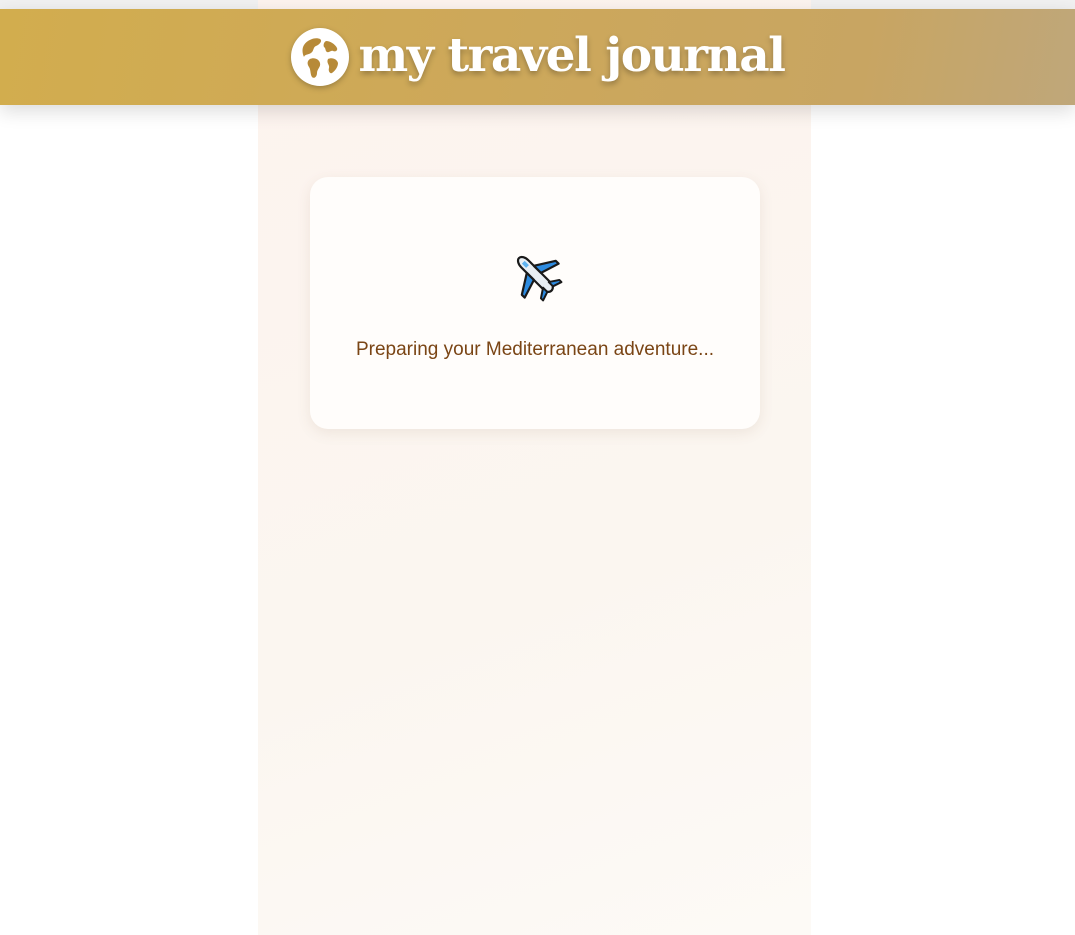  What do you see at coordinates (572, 55) in the screenshot?
I see `app-title: my travel journal` at bounding box center [572, 55].